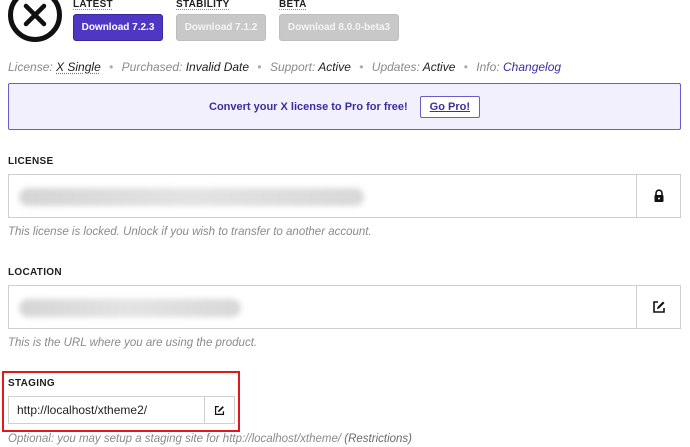  Describe the element at coordinates (308, 106) in the screenshot. I see `promo-text: Convert your X license to Pro for free!` at that location.